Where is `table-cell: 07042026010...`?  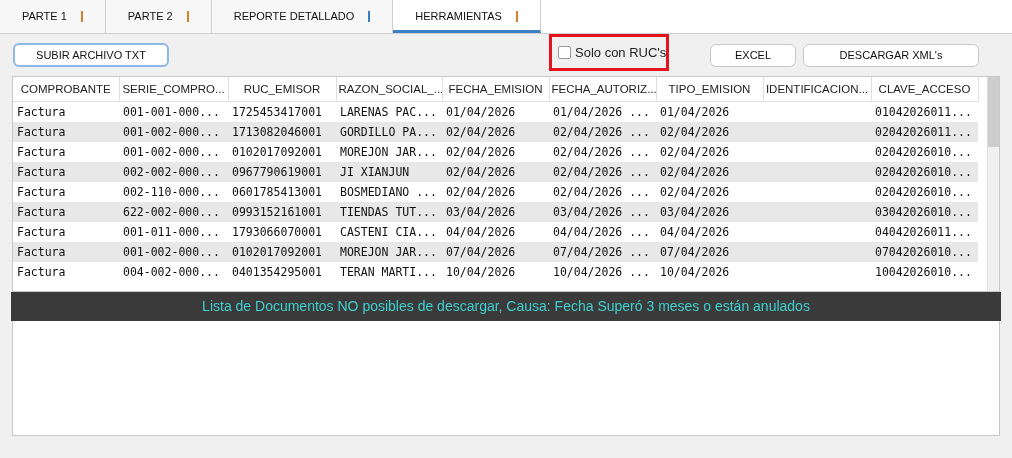
table-cell: 07042026010... is located at coordinates (923, 252).